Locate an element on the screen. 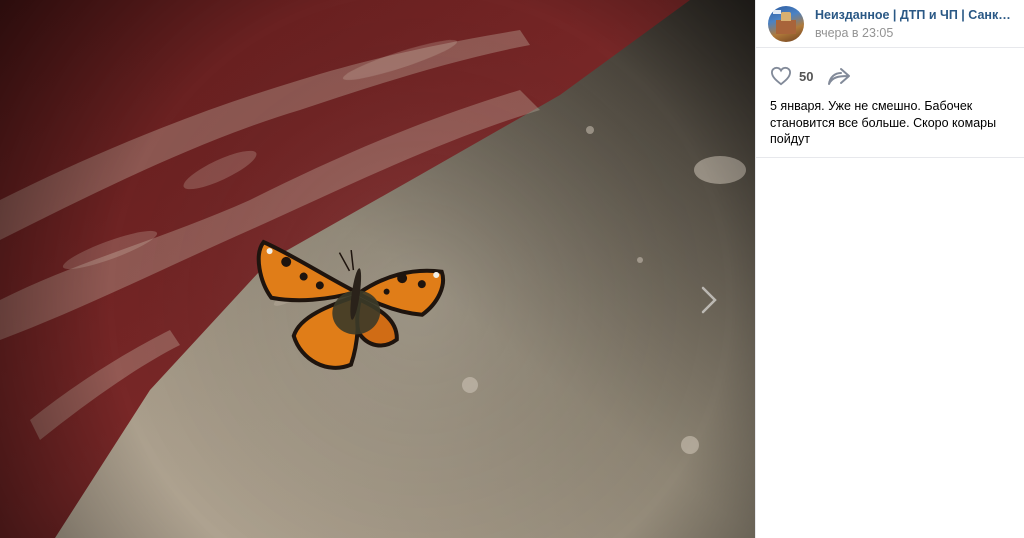 Image resolution: width=1024 pixels, height=538 pixels. post-date: вчера в 23:05 is located at coordinates (913, 33).